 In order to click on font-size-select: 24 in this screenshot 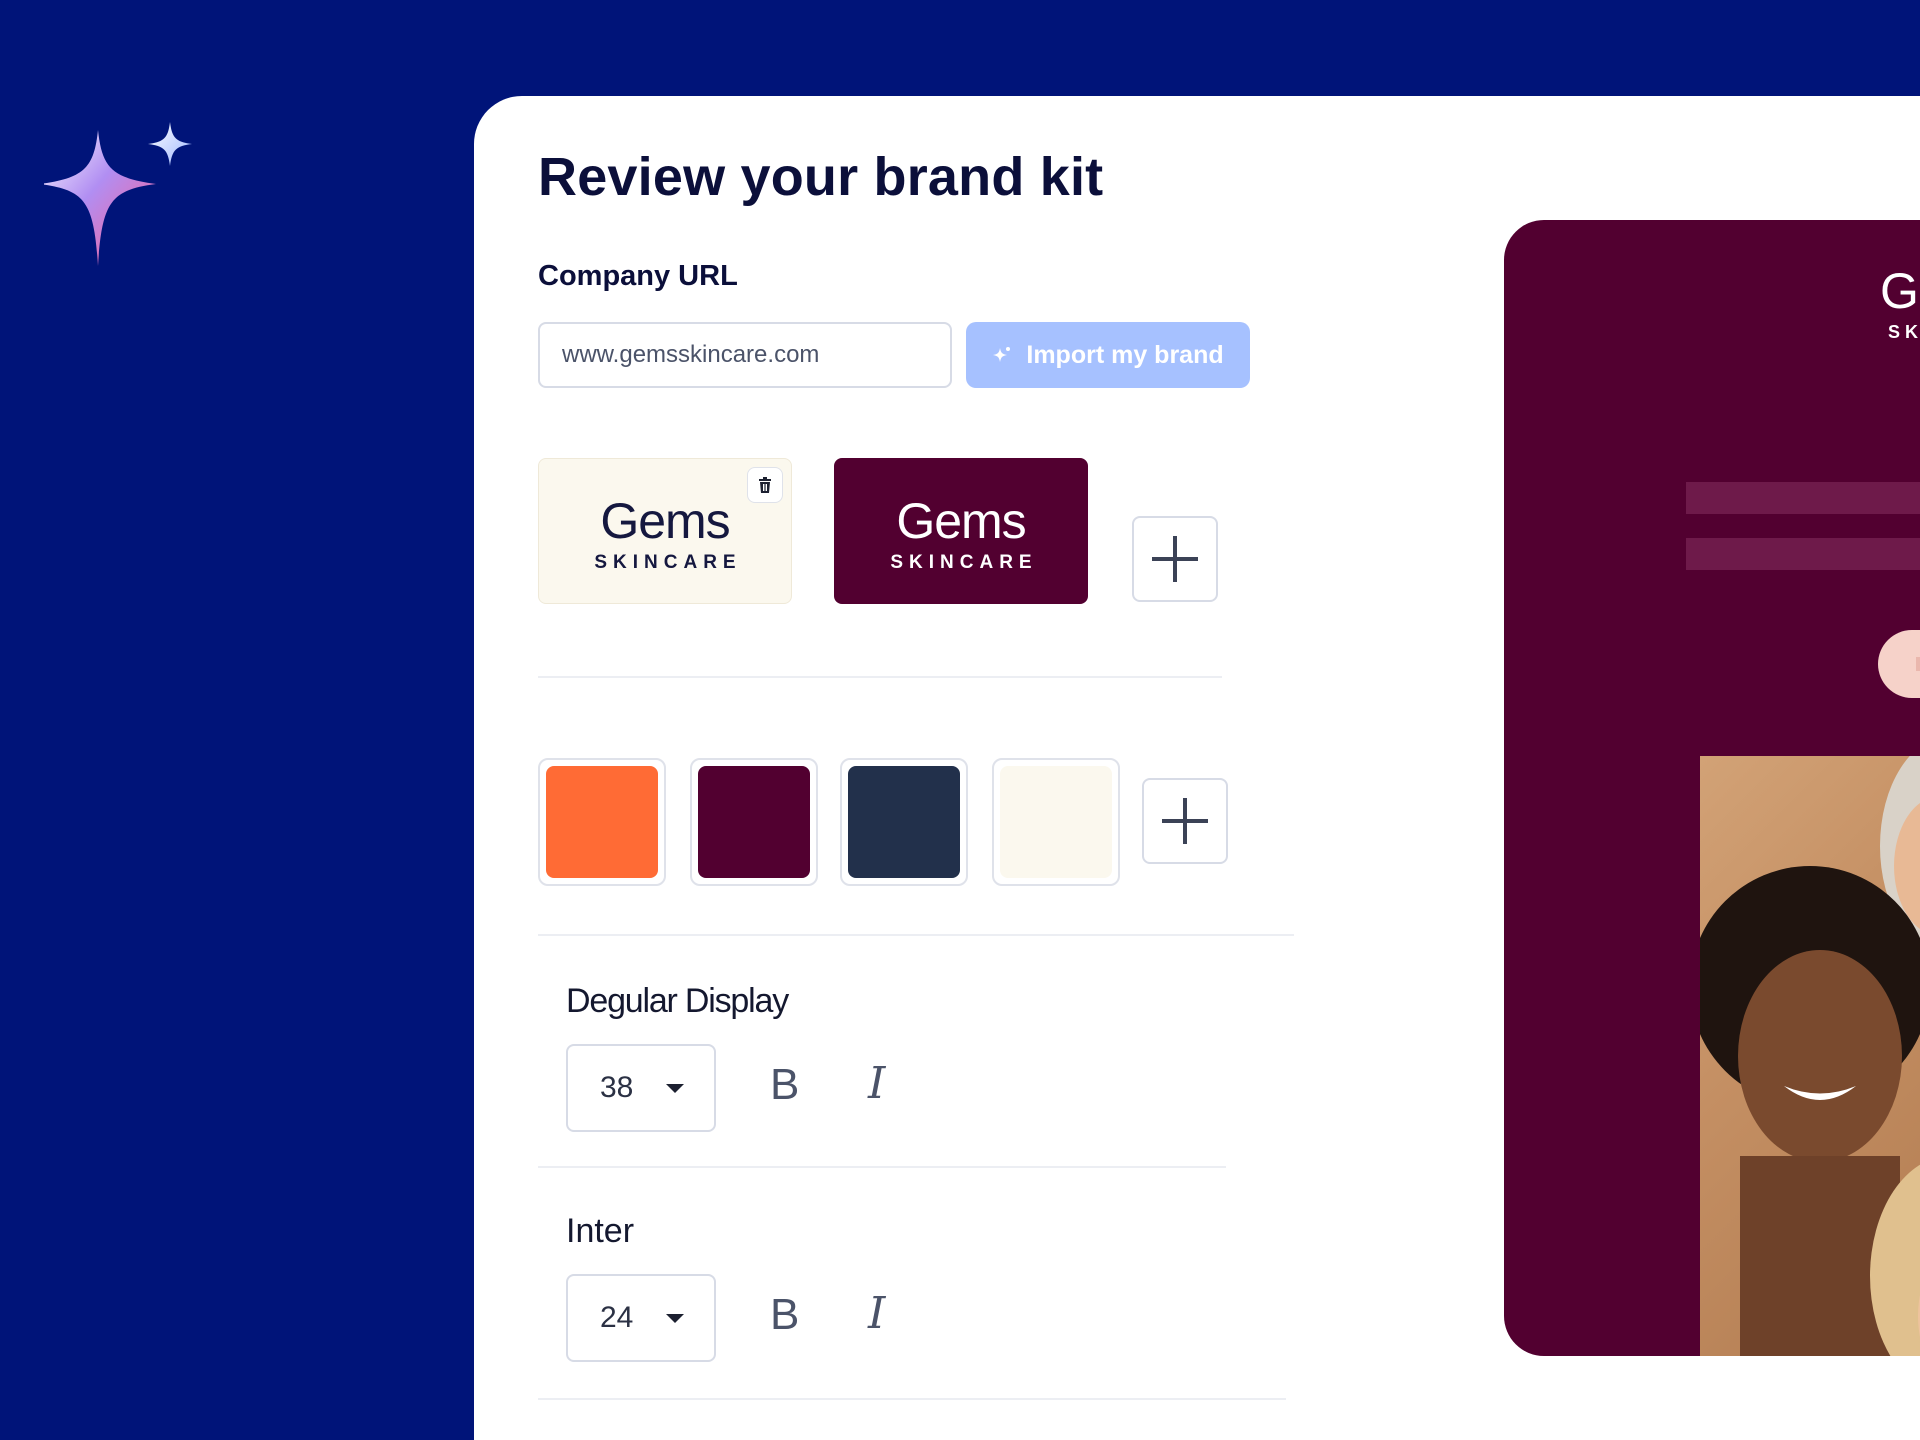, I will do `click(641, 1318)`.